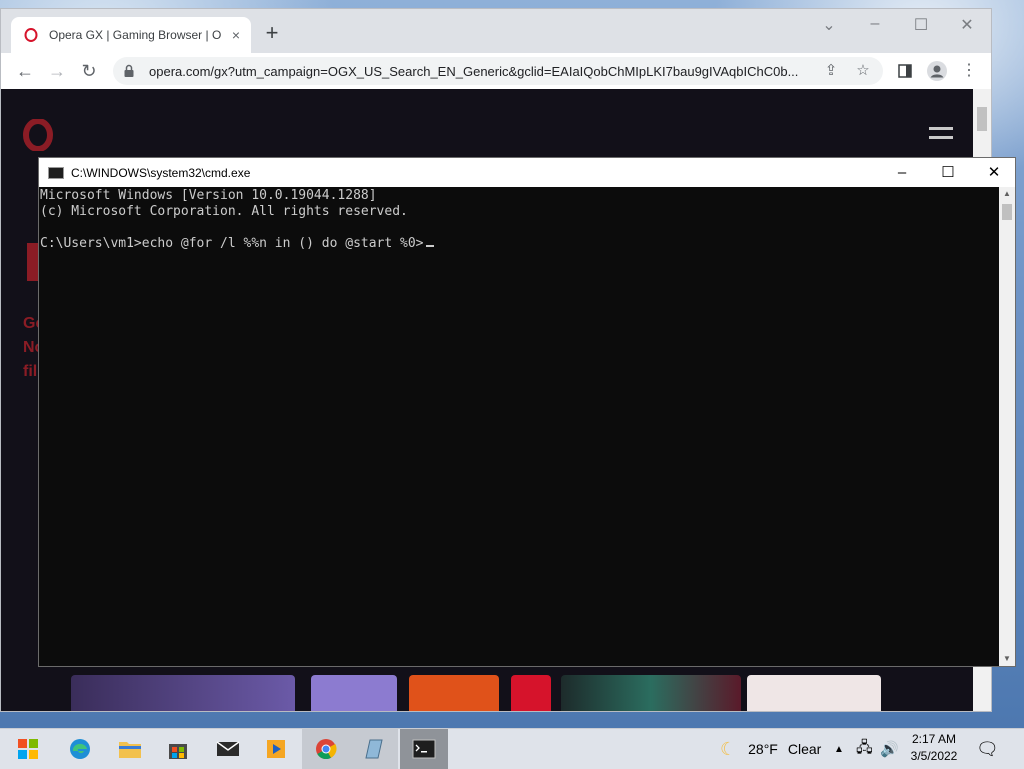  Describe the element at coordinates (921, 25) in the screenshot. I see `maximize-button: ☐` at that location.